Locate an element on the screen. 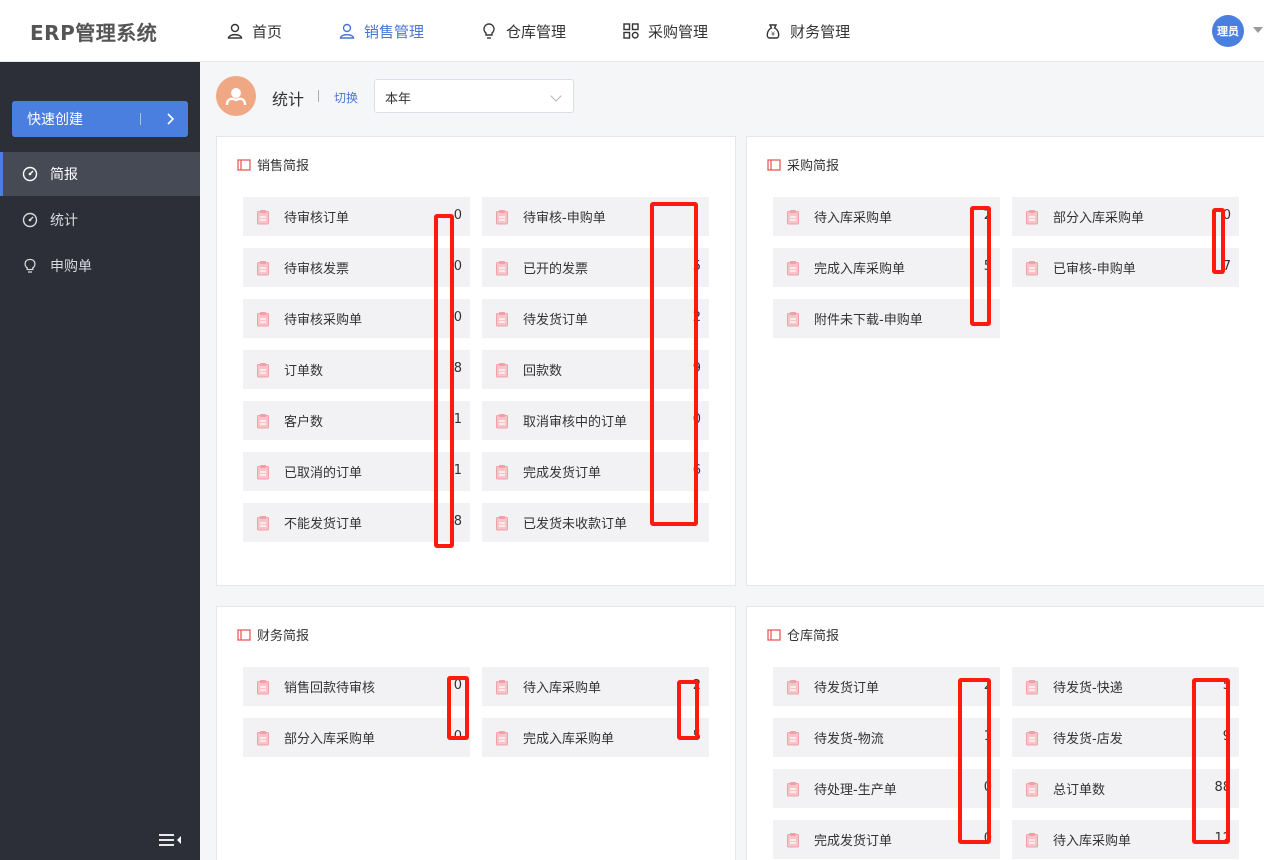 The height and width of the screenshot is (860, 1264). stat-item-label: 待处理-生产单 is located at coordinates (855, 790).